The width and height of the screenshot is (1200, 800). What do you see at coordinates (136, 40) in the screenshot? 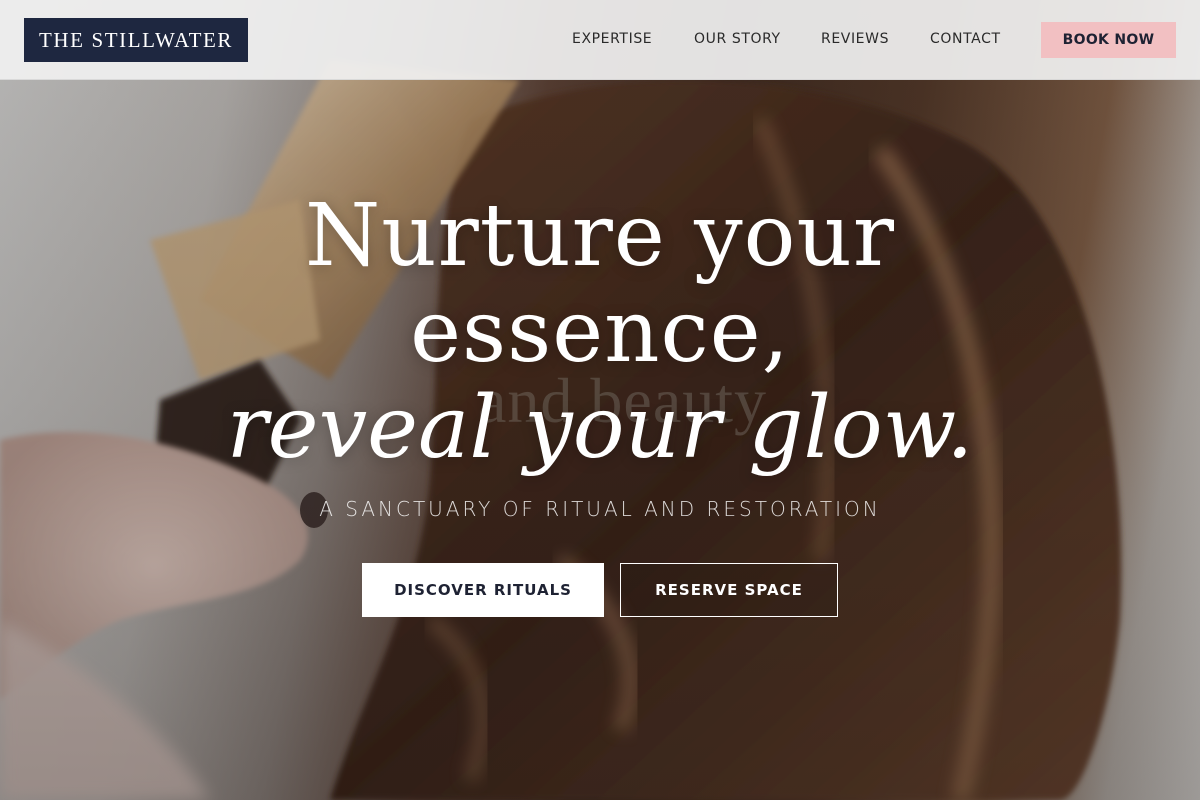
I see `brand-logo: THE STILLWATER` at bounding box center [136, 40].